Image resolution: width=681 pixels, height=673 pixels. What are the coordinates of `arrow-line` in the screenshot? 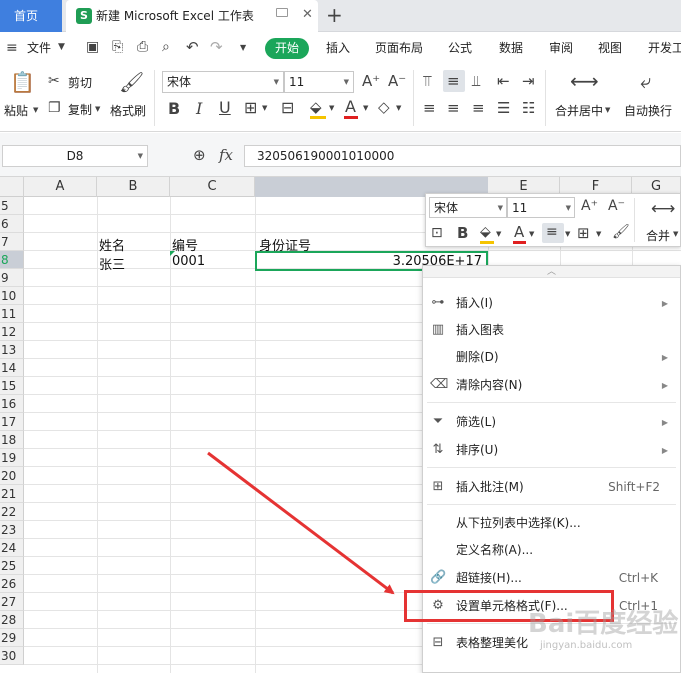 It's located at (301, 523).